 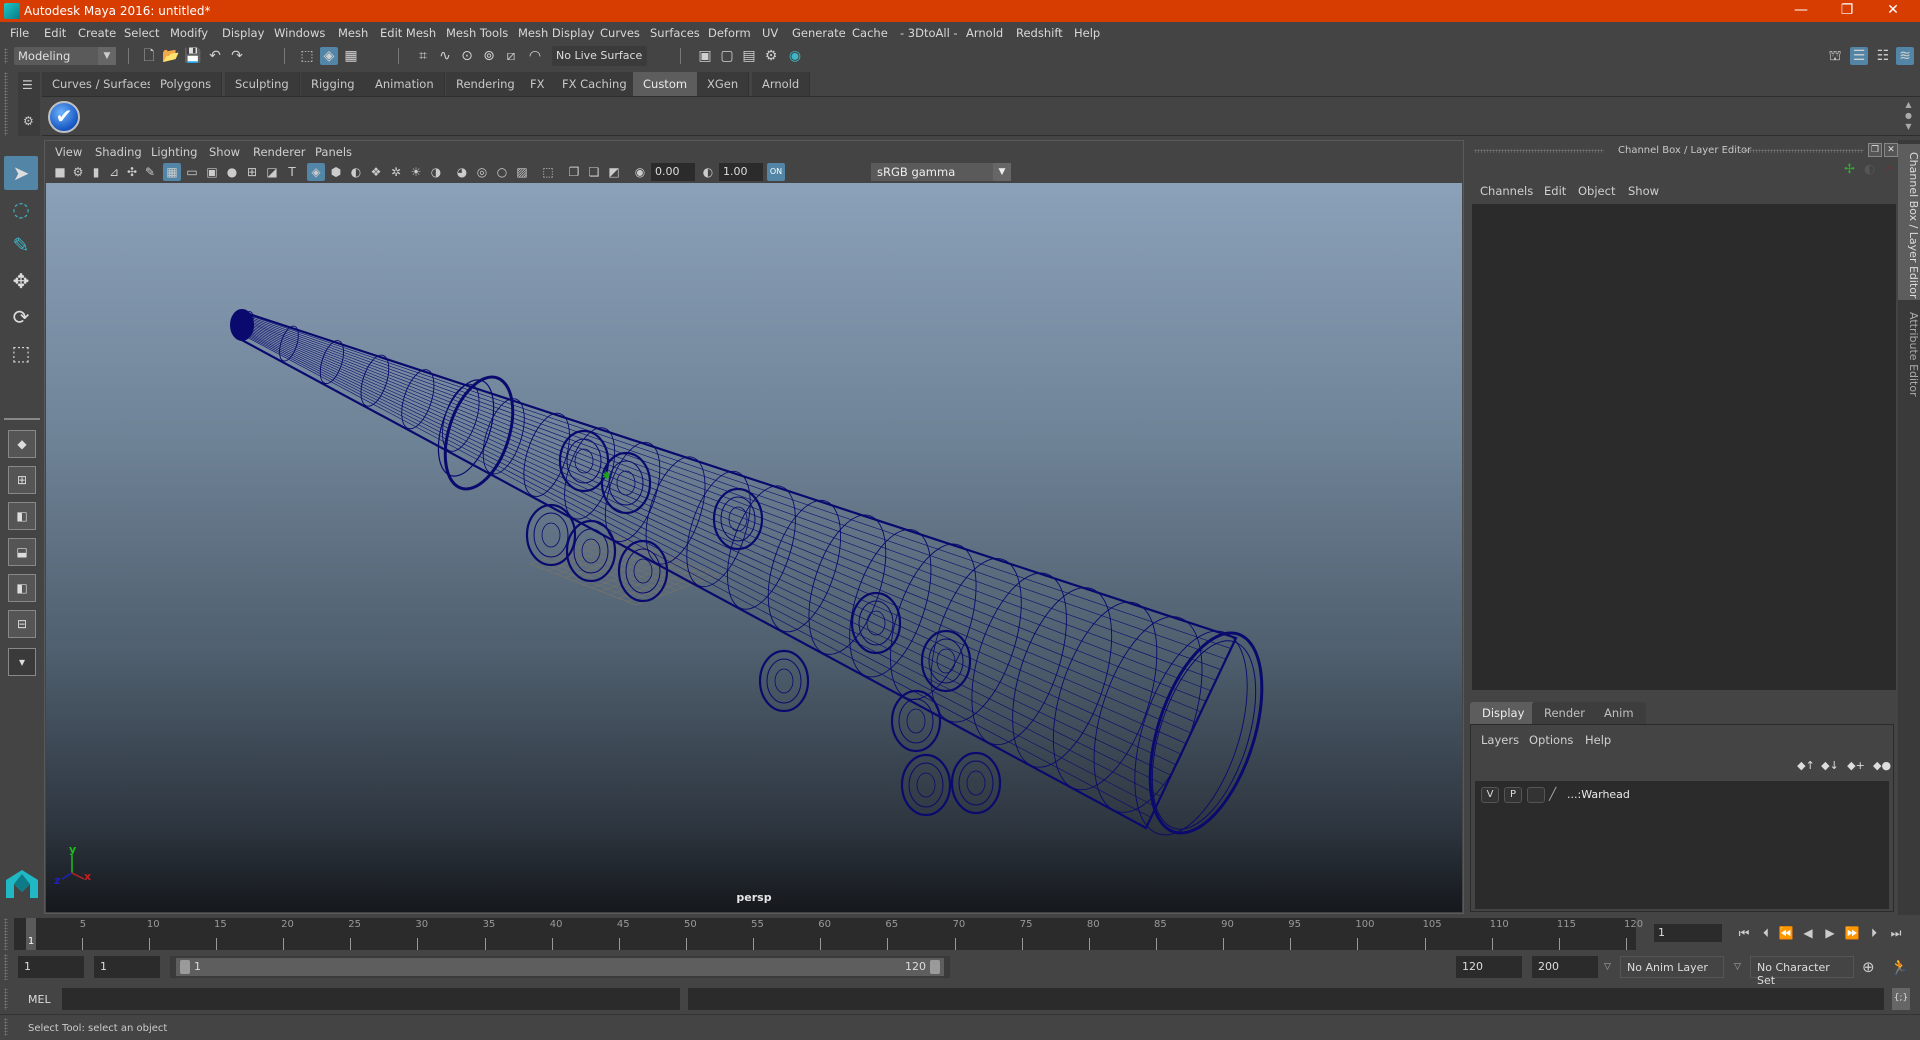 I want to click on layer-tab-display: Display, so click(x=1503, y=713).